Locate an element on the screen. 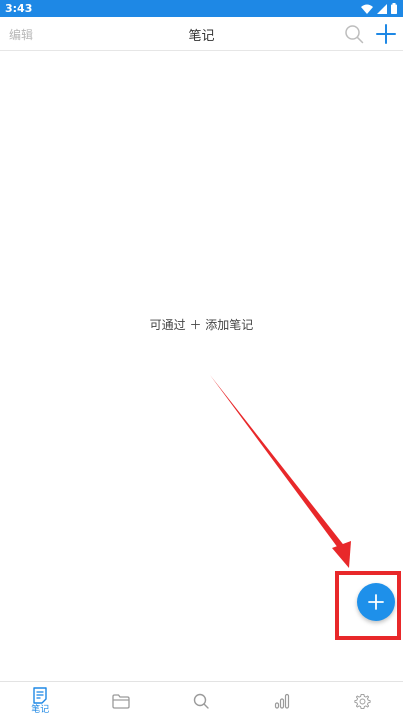 The width and height of the screenshot is (403, 720). top-bar: 编辑 笔记 is located at coordinates (201, 34).